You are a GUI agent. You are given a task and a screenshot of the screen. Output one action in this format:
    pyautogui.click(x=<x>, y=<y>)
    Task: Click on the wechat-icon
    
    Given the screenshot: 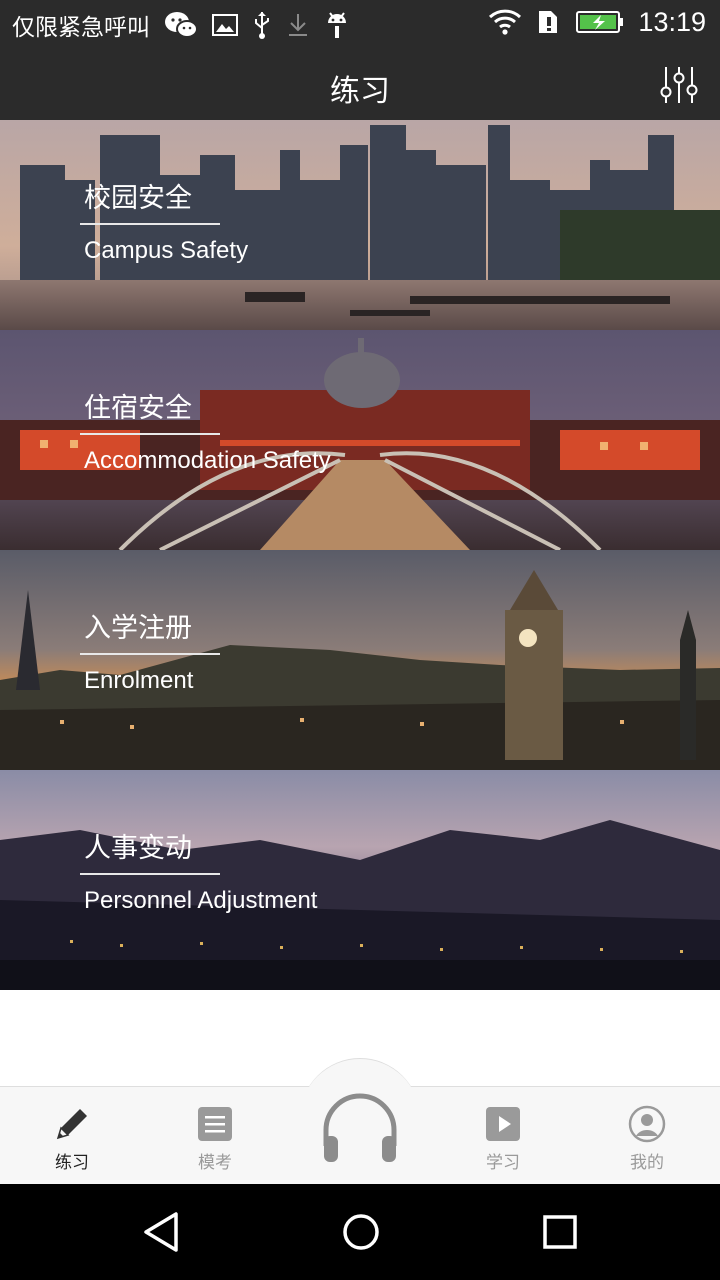 What is the action you would take?
    pyautogui.click(x=181, y=25)
    